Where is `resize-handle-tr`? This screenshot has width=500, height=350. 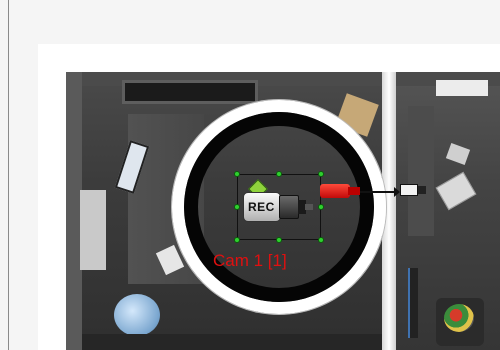 resize-handle-tr is located at coordinates (321, 174).